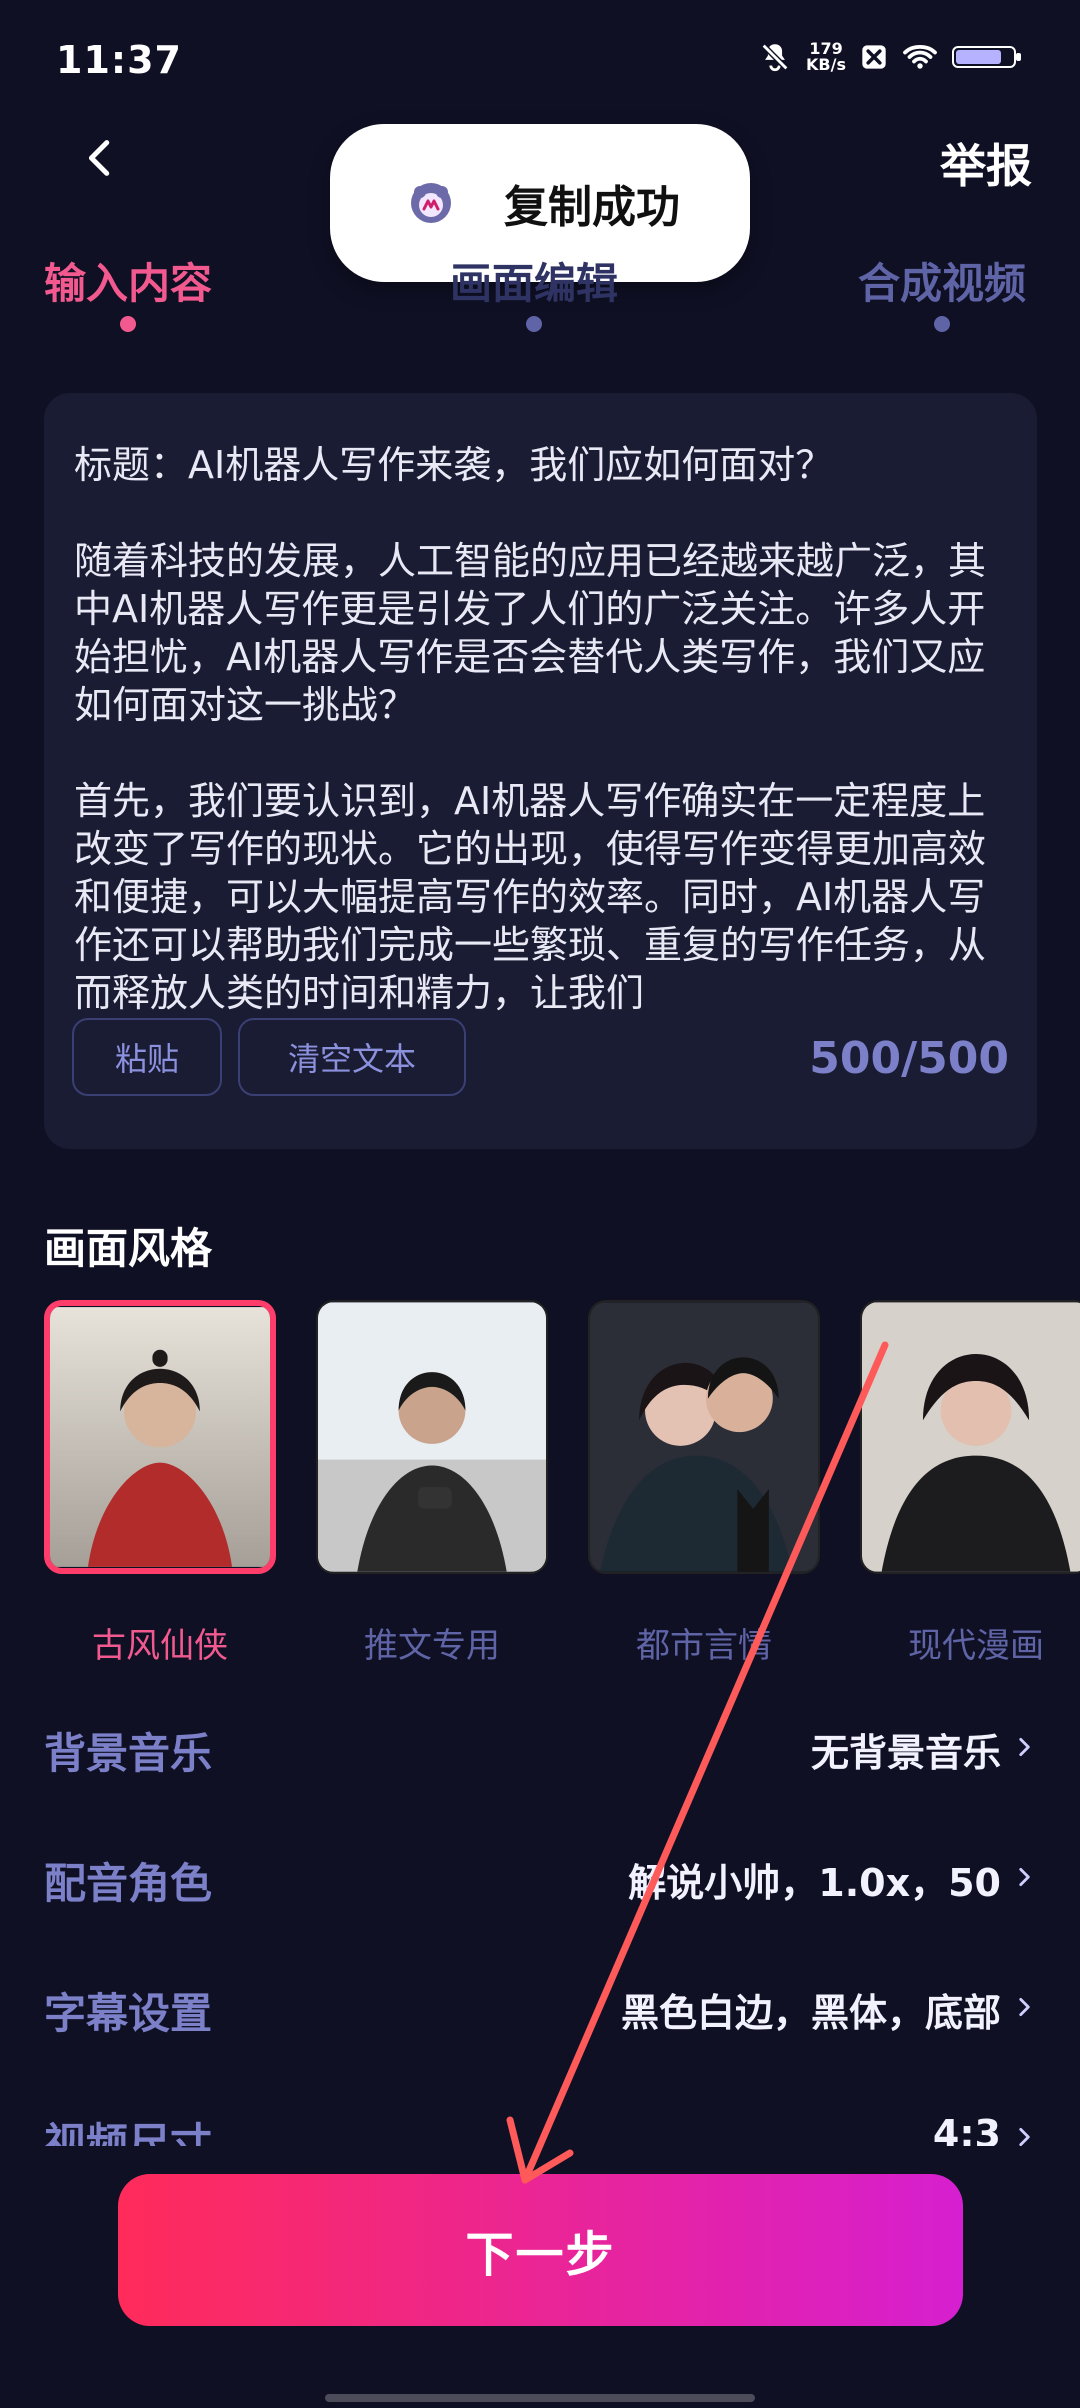 This screenshot has width=1080, height=2408. I want to click on style-label: 推文专用, so click(432, 1646).